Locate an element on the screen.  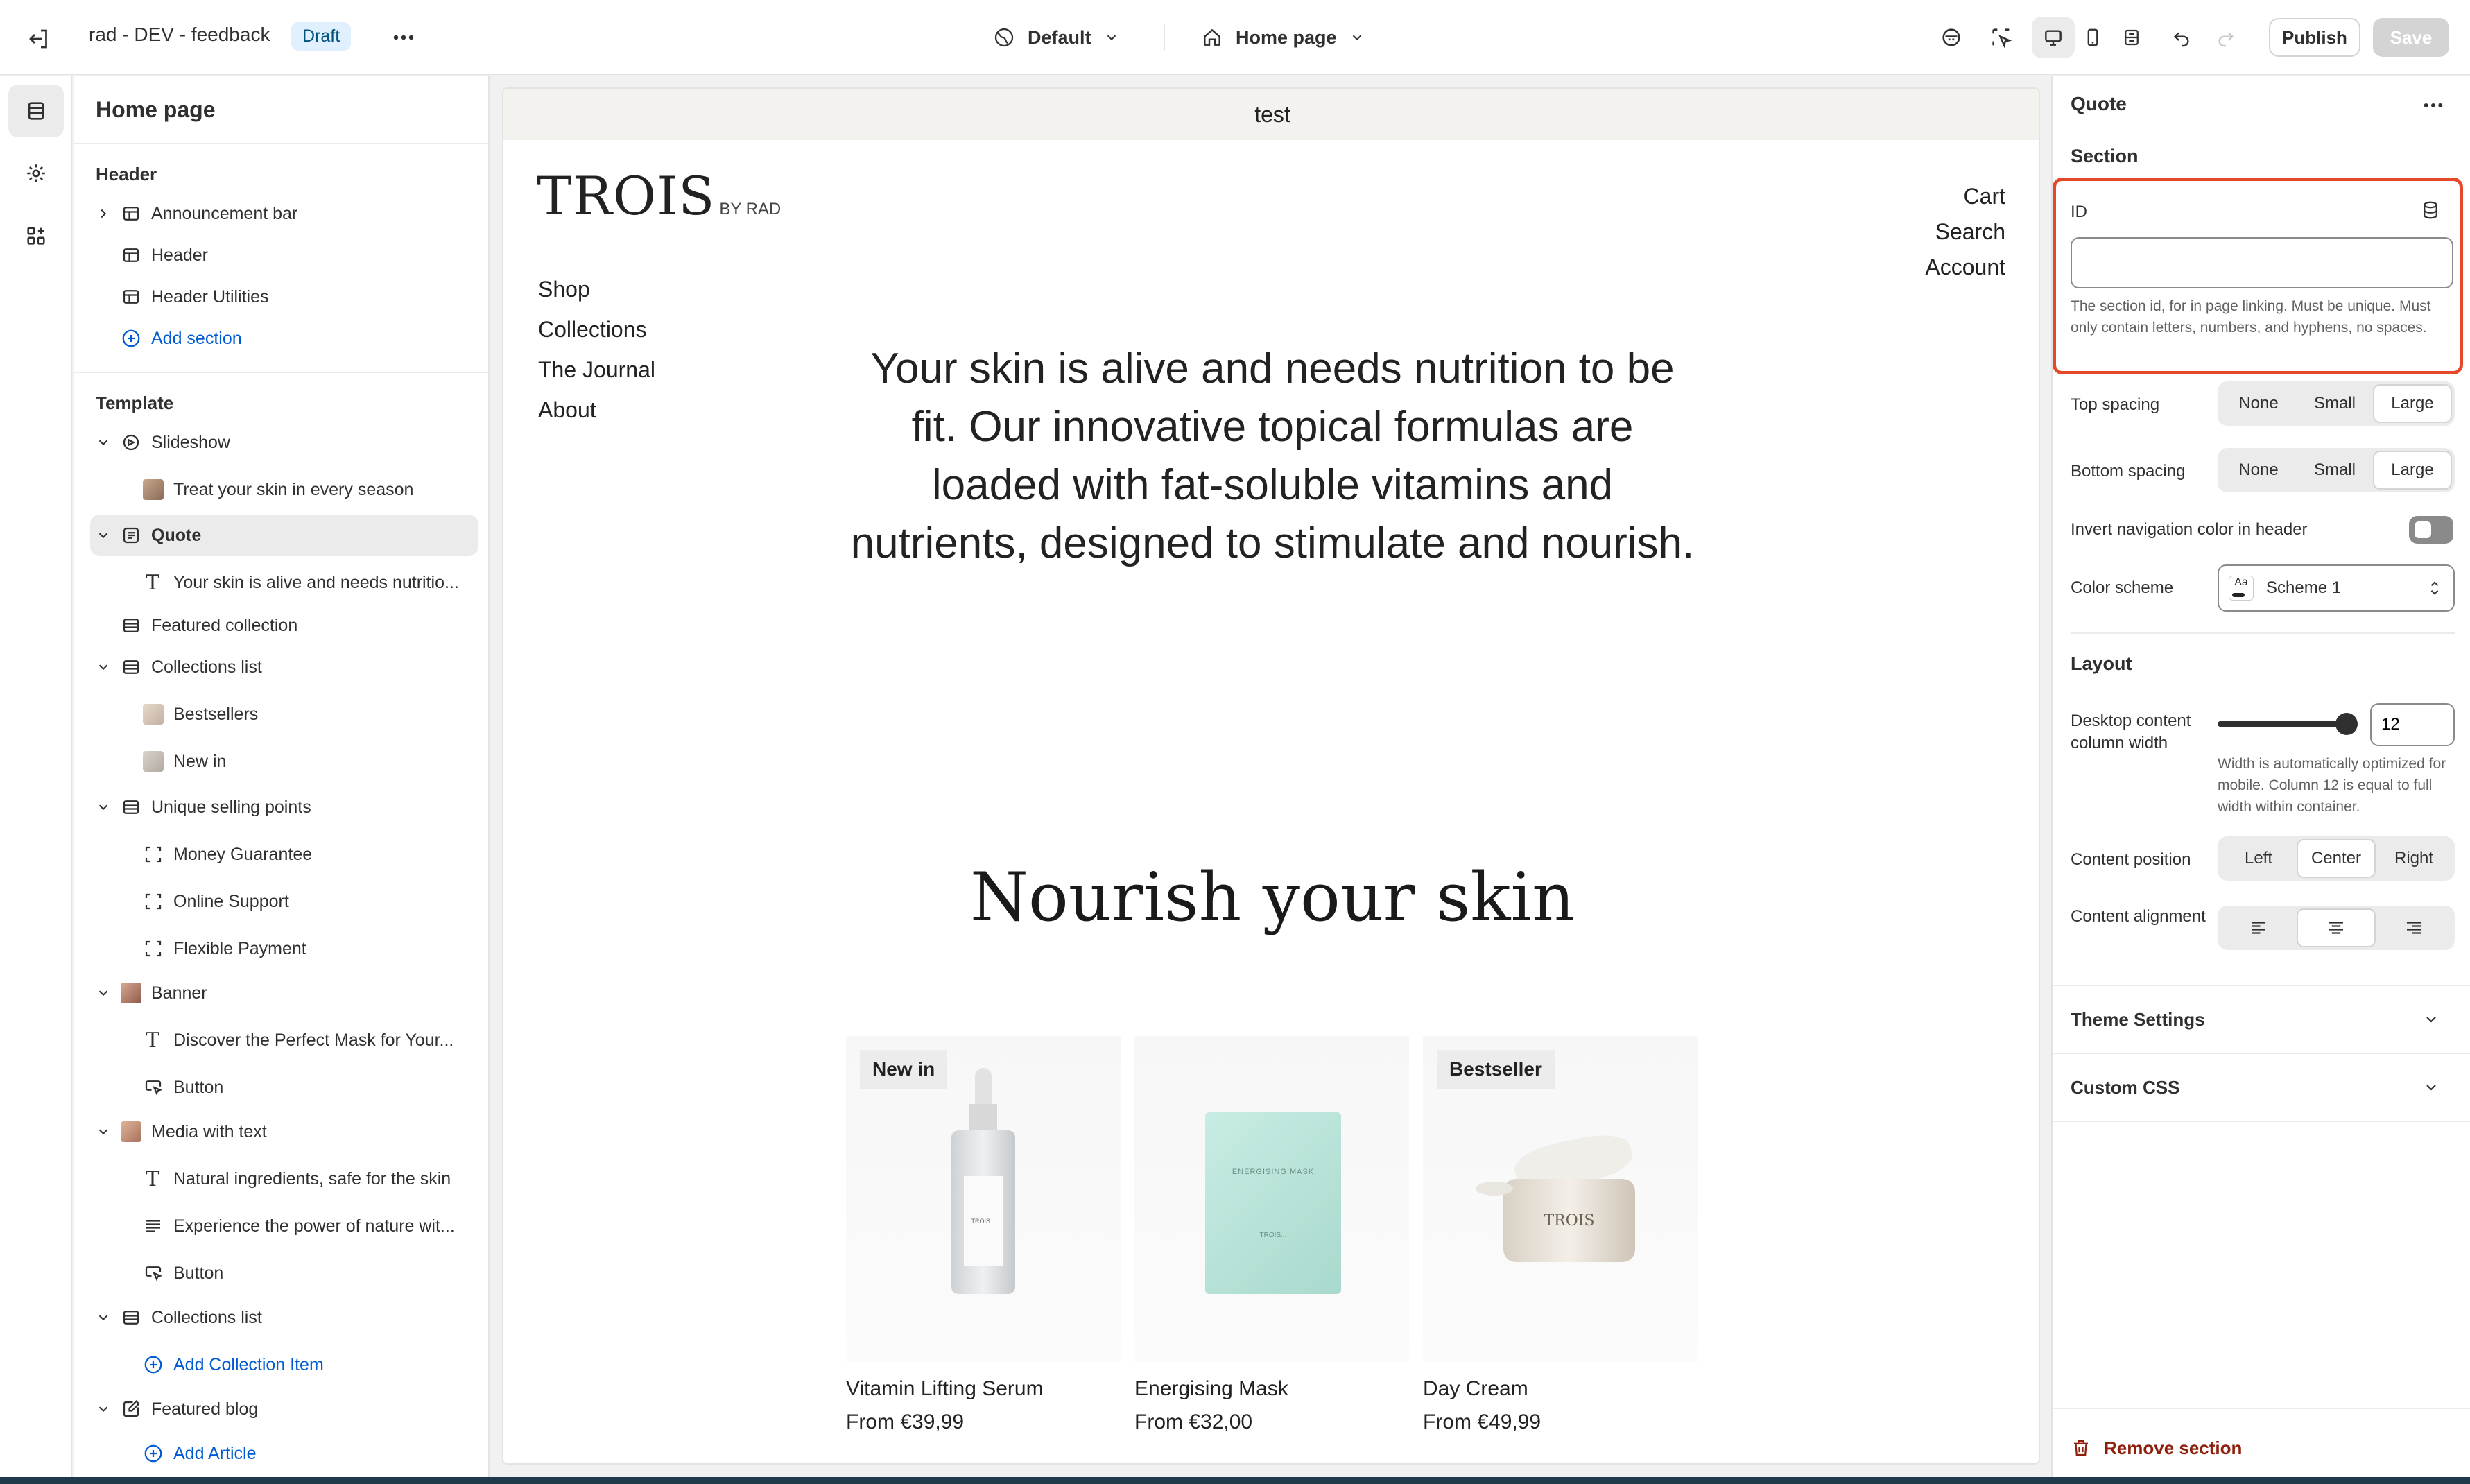
redo-icon is located at coordinates (2226, 37).